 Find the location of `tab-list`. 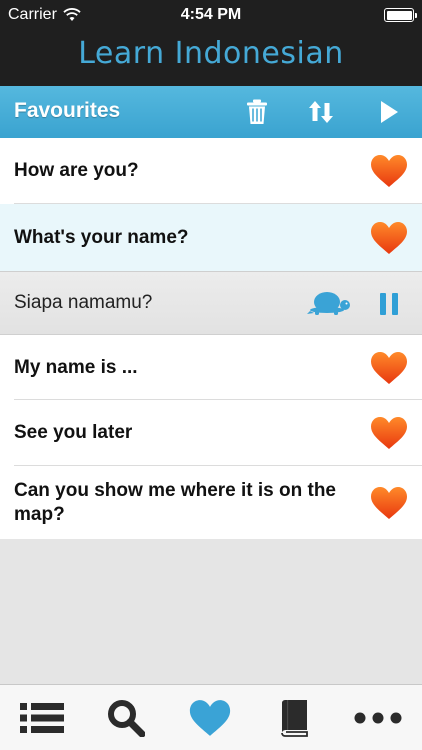

tab-list is located at coordinates (42, 717).